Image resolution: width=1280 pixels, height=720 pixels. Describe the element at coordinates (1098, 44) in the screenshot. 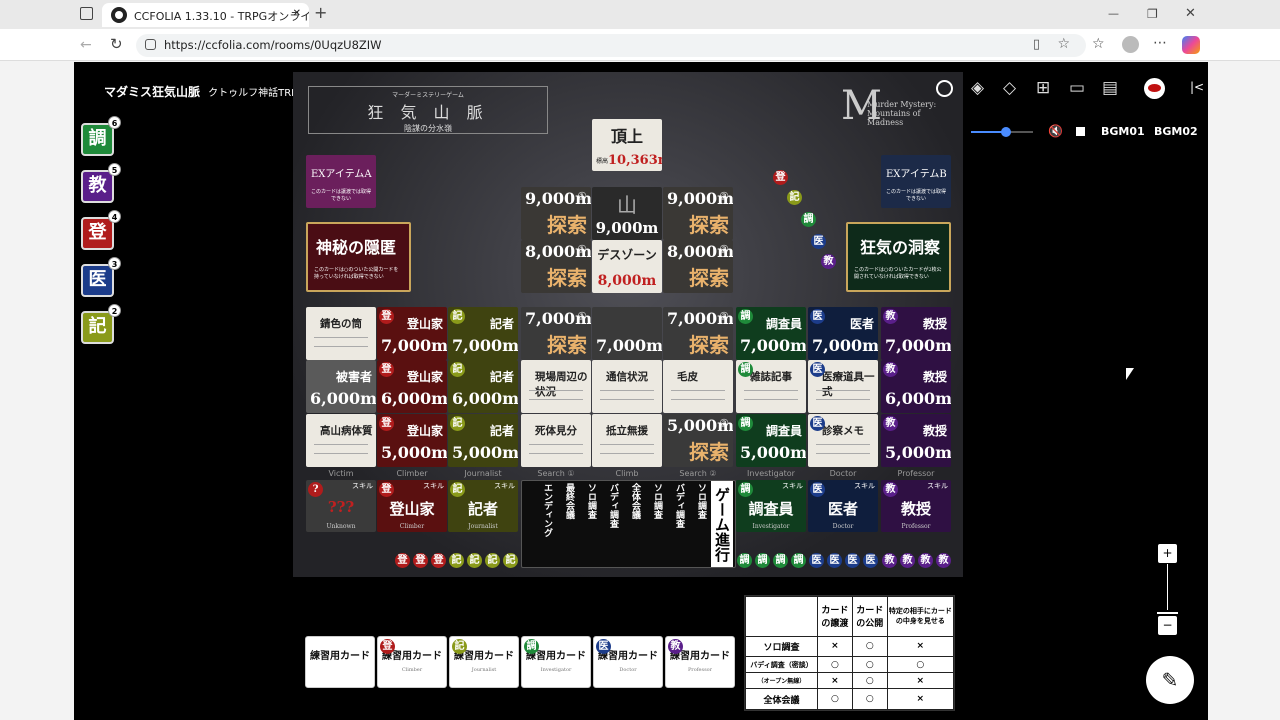

I see `favorites-icon: ☆` at that location.